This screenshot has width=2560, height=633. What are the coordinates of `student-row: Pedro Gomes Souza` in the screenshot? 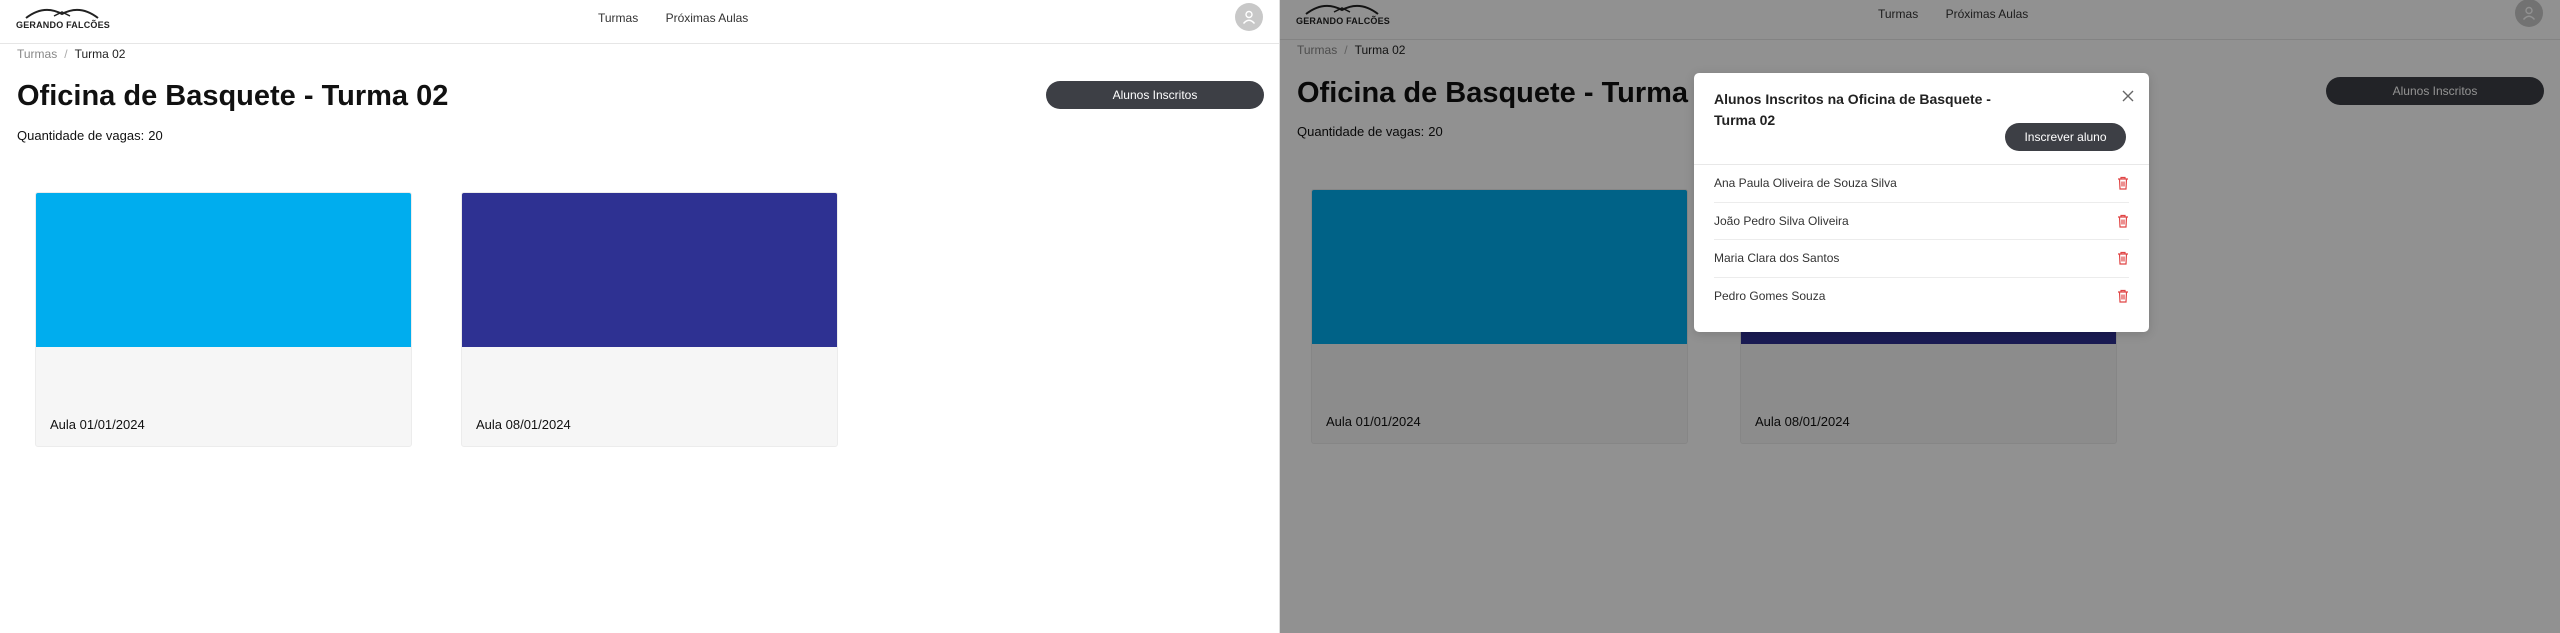 It's located at (1921, 297).